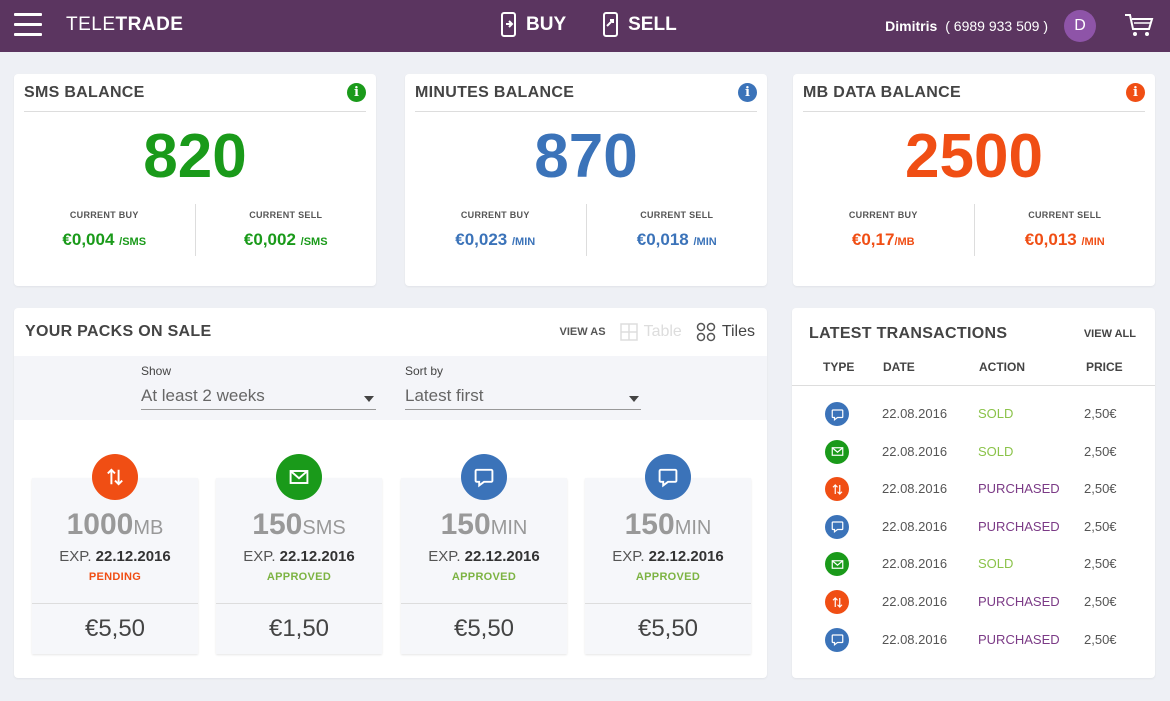 The width and height of the screenshot is (1170, 701). What do you see at coordinates (324, 528) in the screenshot?
I see `pack-unit: SMS` at bounding box center [324, 528].